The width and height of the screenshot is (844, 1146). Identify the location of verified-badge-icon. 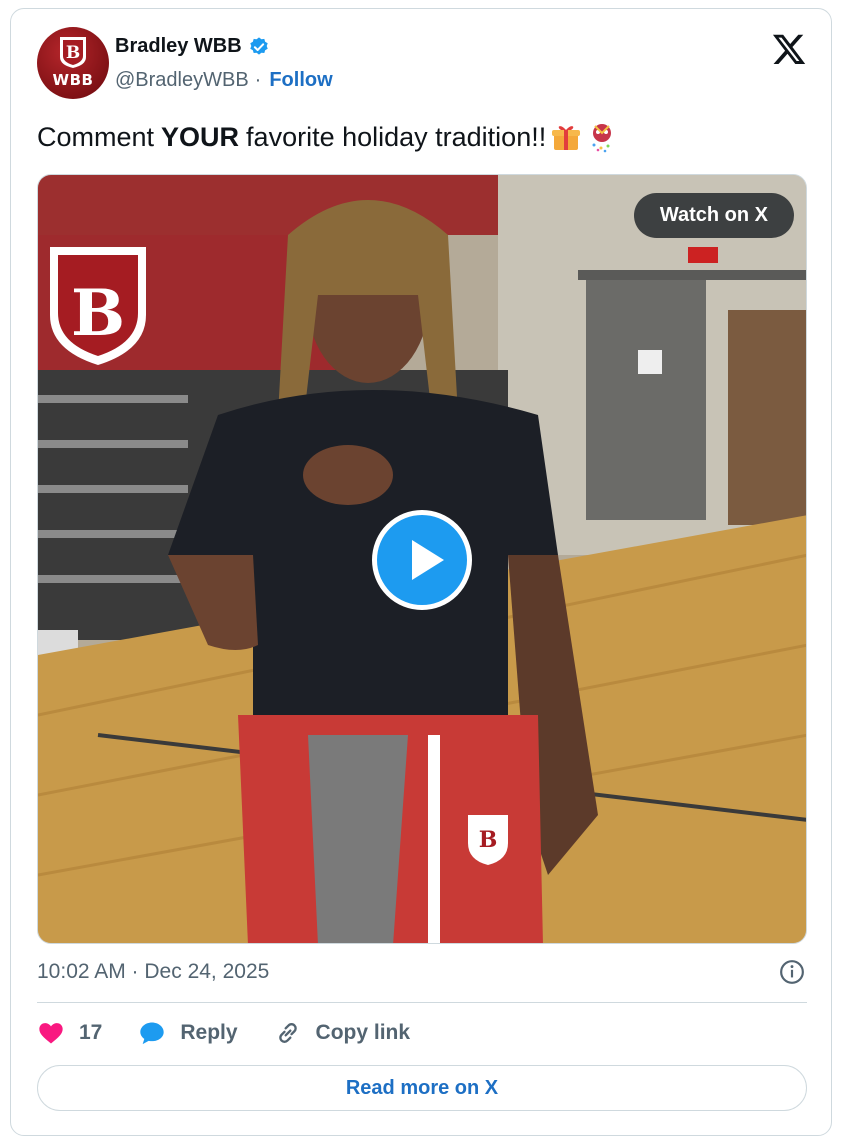
(258, 45).